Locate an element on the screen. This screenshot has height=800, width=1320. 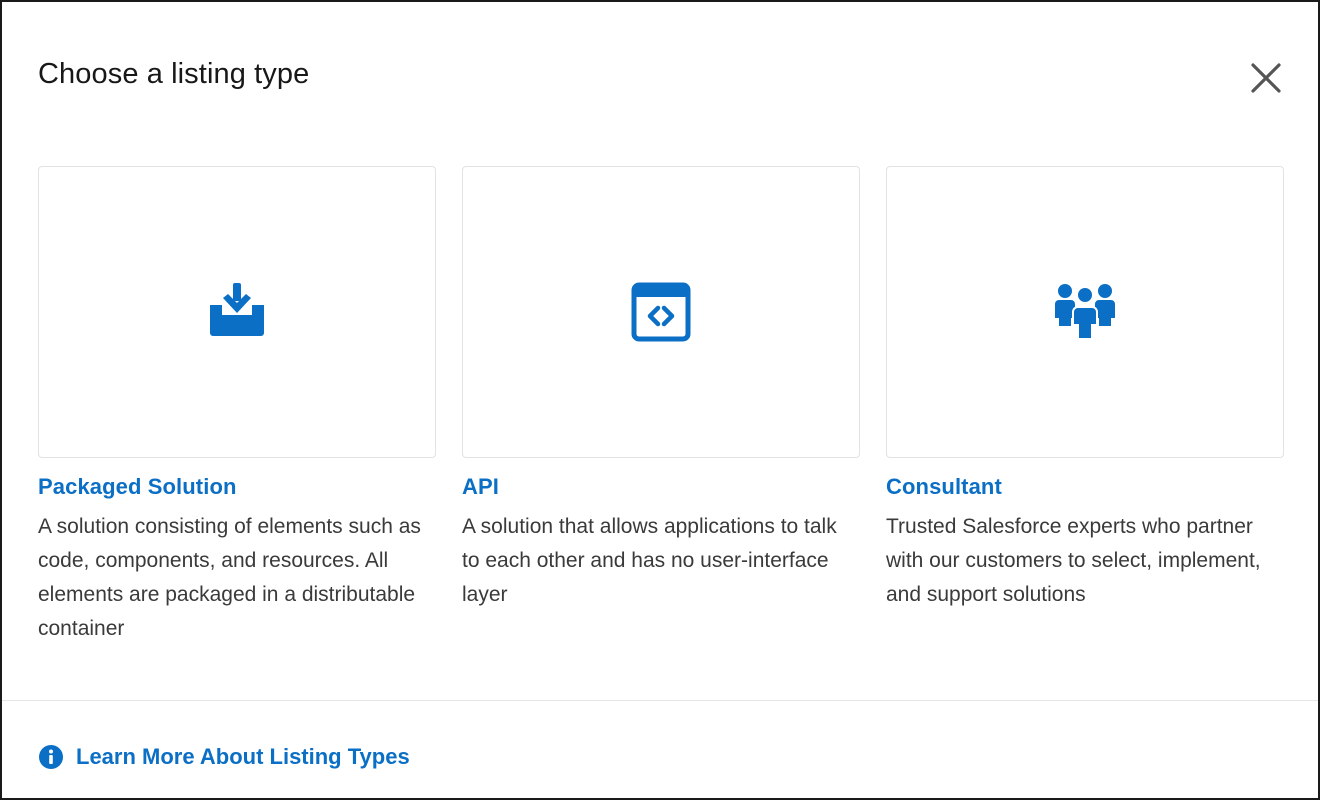
info-icon is located at coordinates (51, 757).